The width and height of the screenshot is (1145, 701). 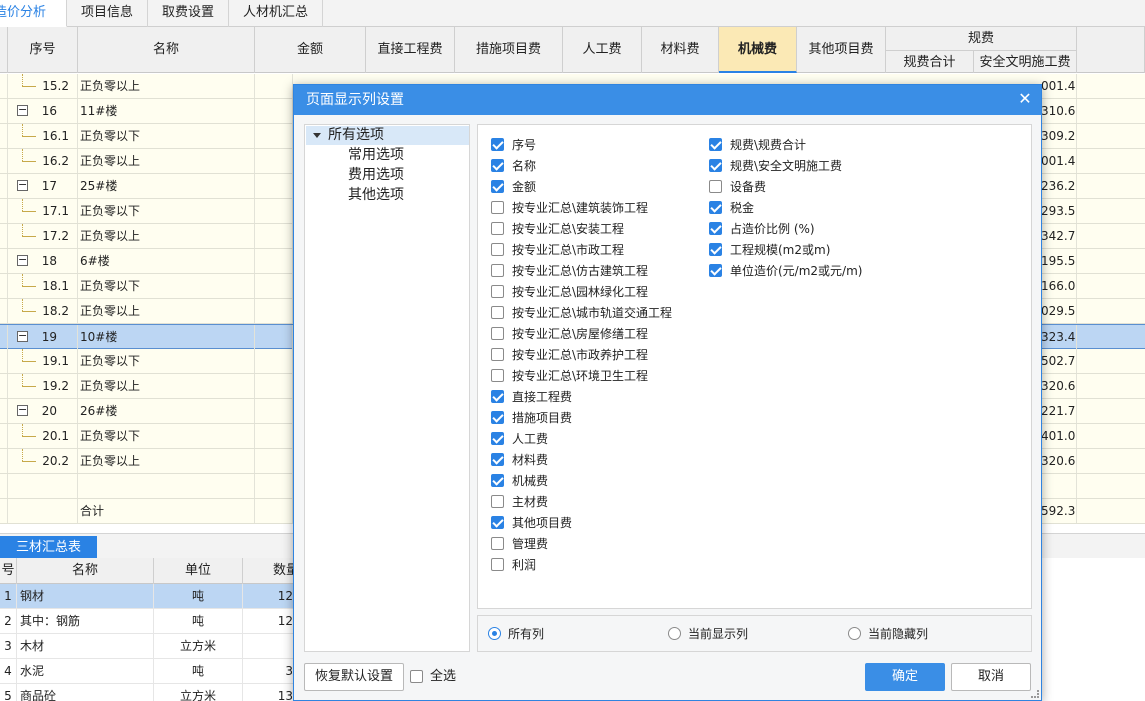 I want to click on column-checkbox: 主材费, so click(x=519, y=502).